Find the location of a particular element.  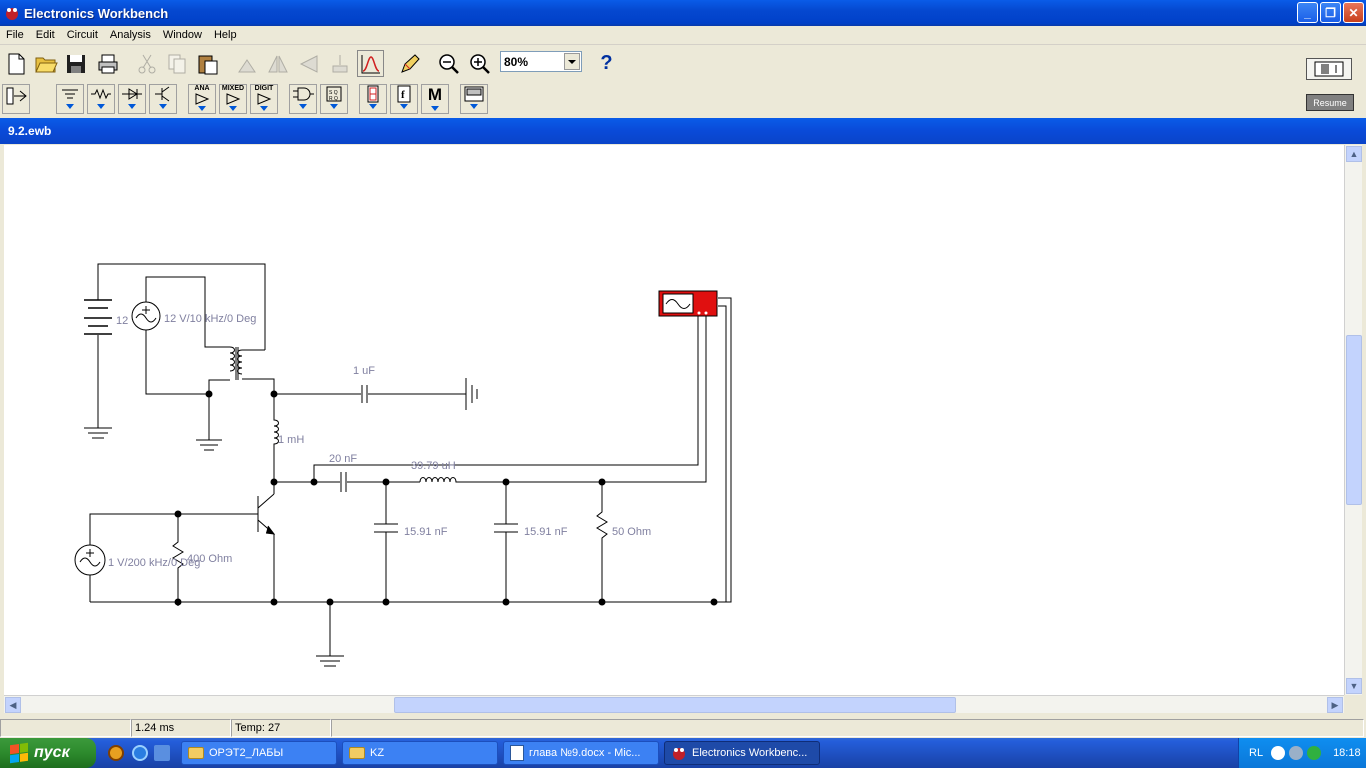

component-properties-button is located at coordinates (339, 63).